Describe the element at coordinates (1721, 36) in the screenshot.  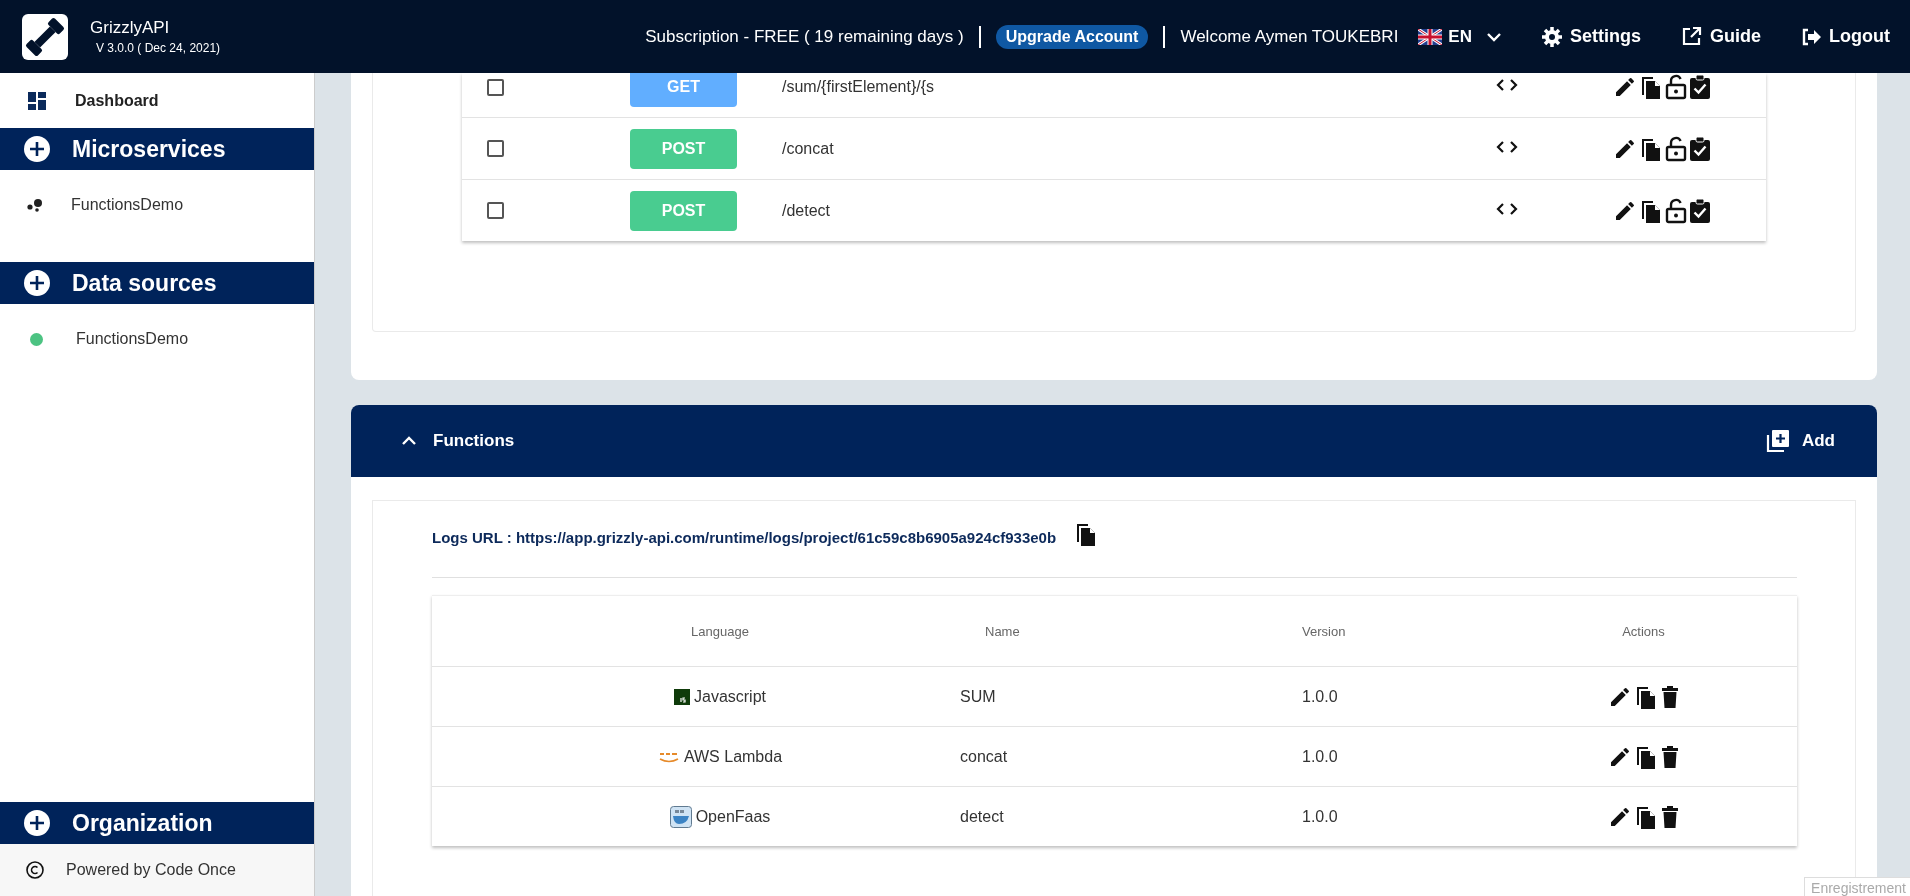
I see `guide-link: Guide` at that location.